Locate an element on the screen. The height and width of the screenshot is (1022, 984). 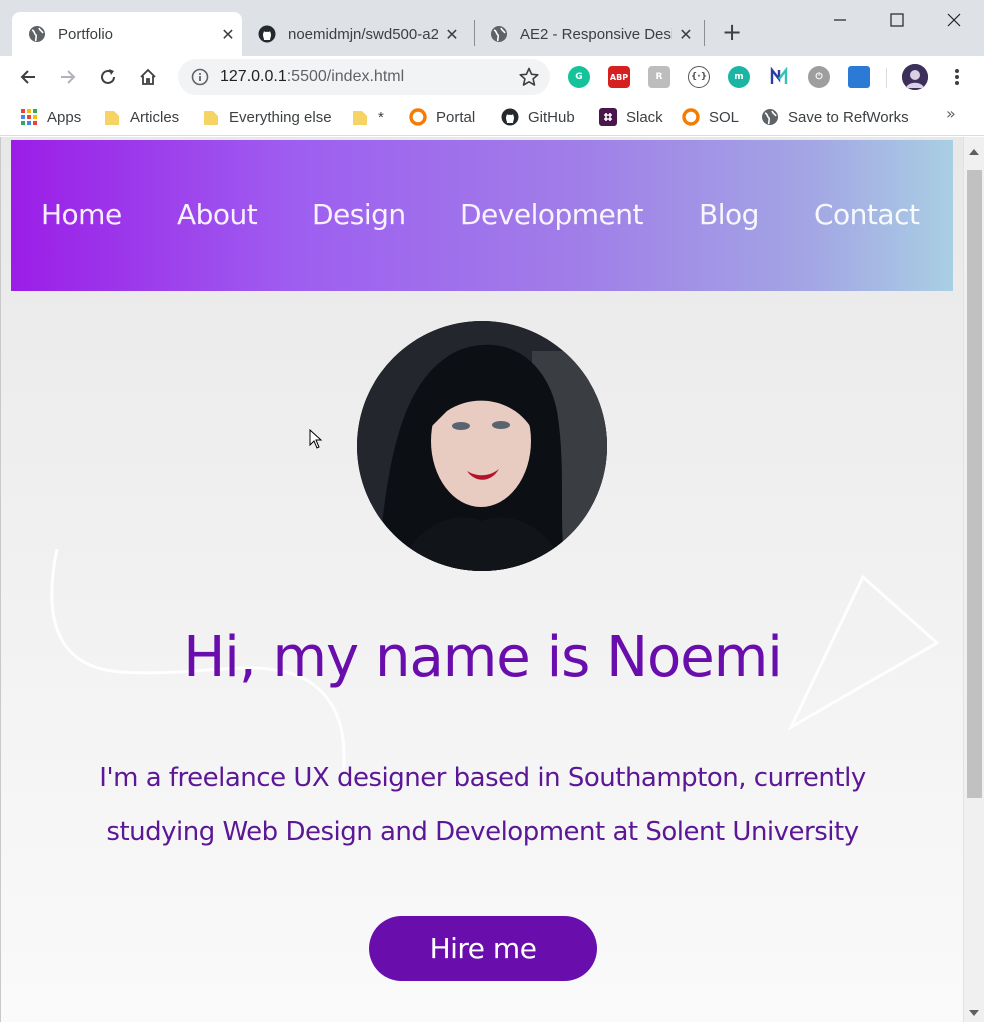
bookmark-label: SOL is located at coordinates (724, 117).